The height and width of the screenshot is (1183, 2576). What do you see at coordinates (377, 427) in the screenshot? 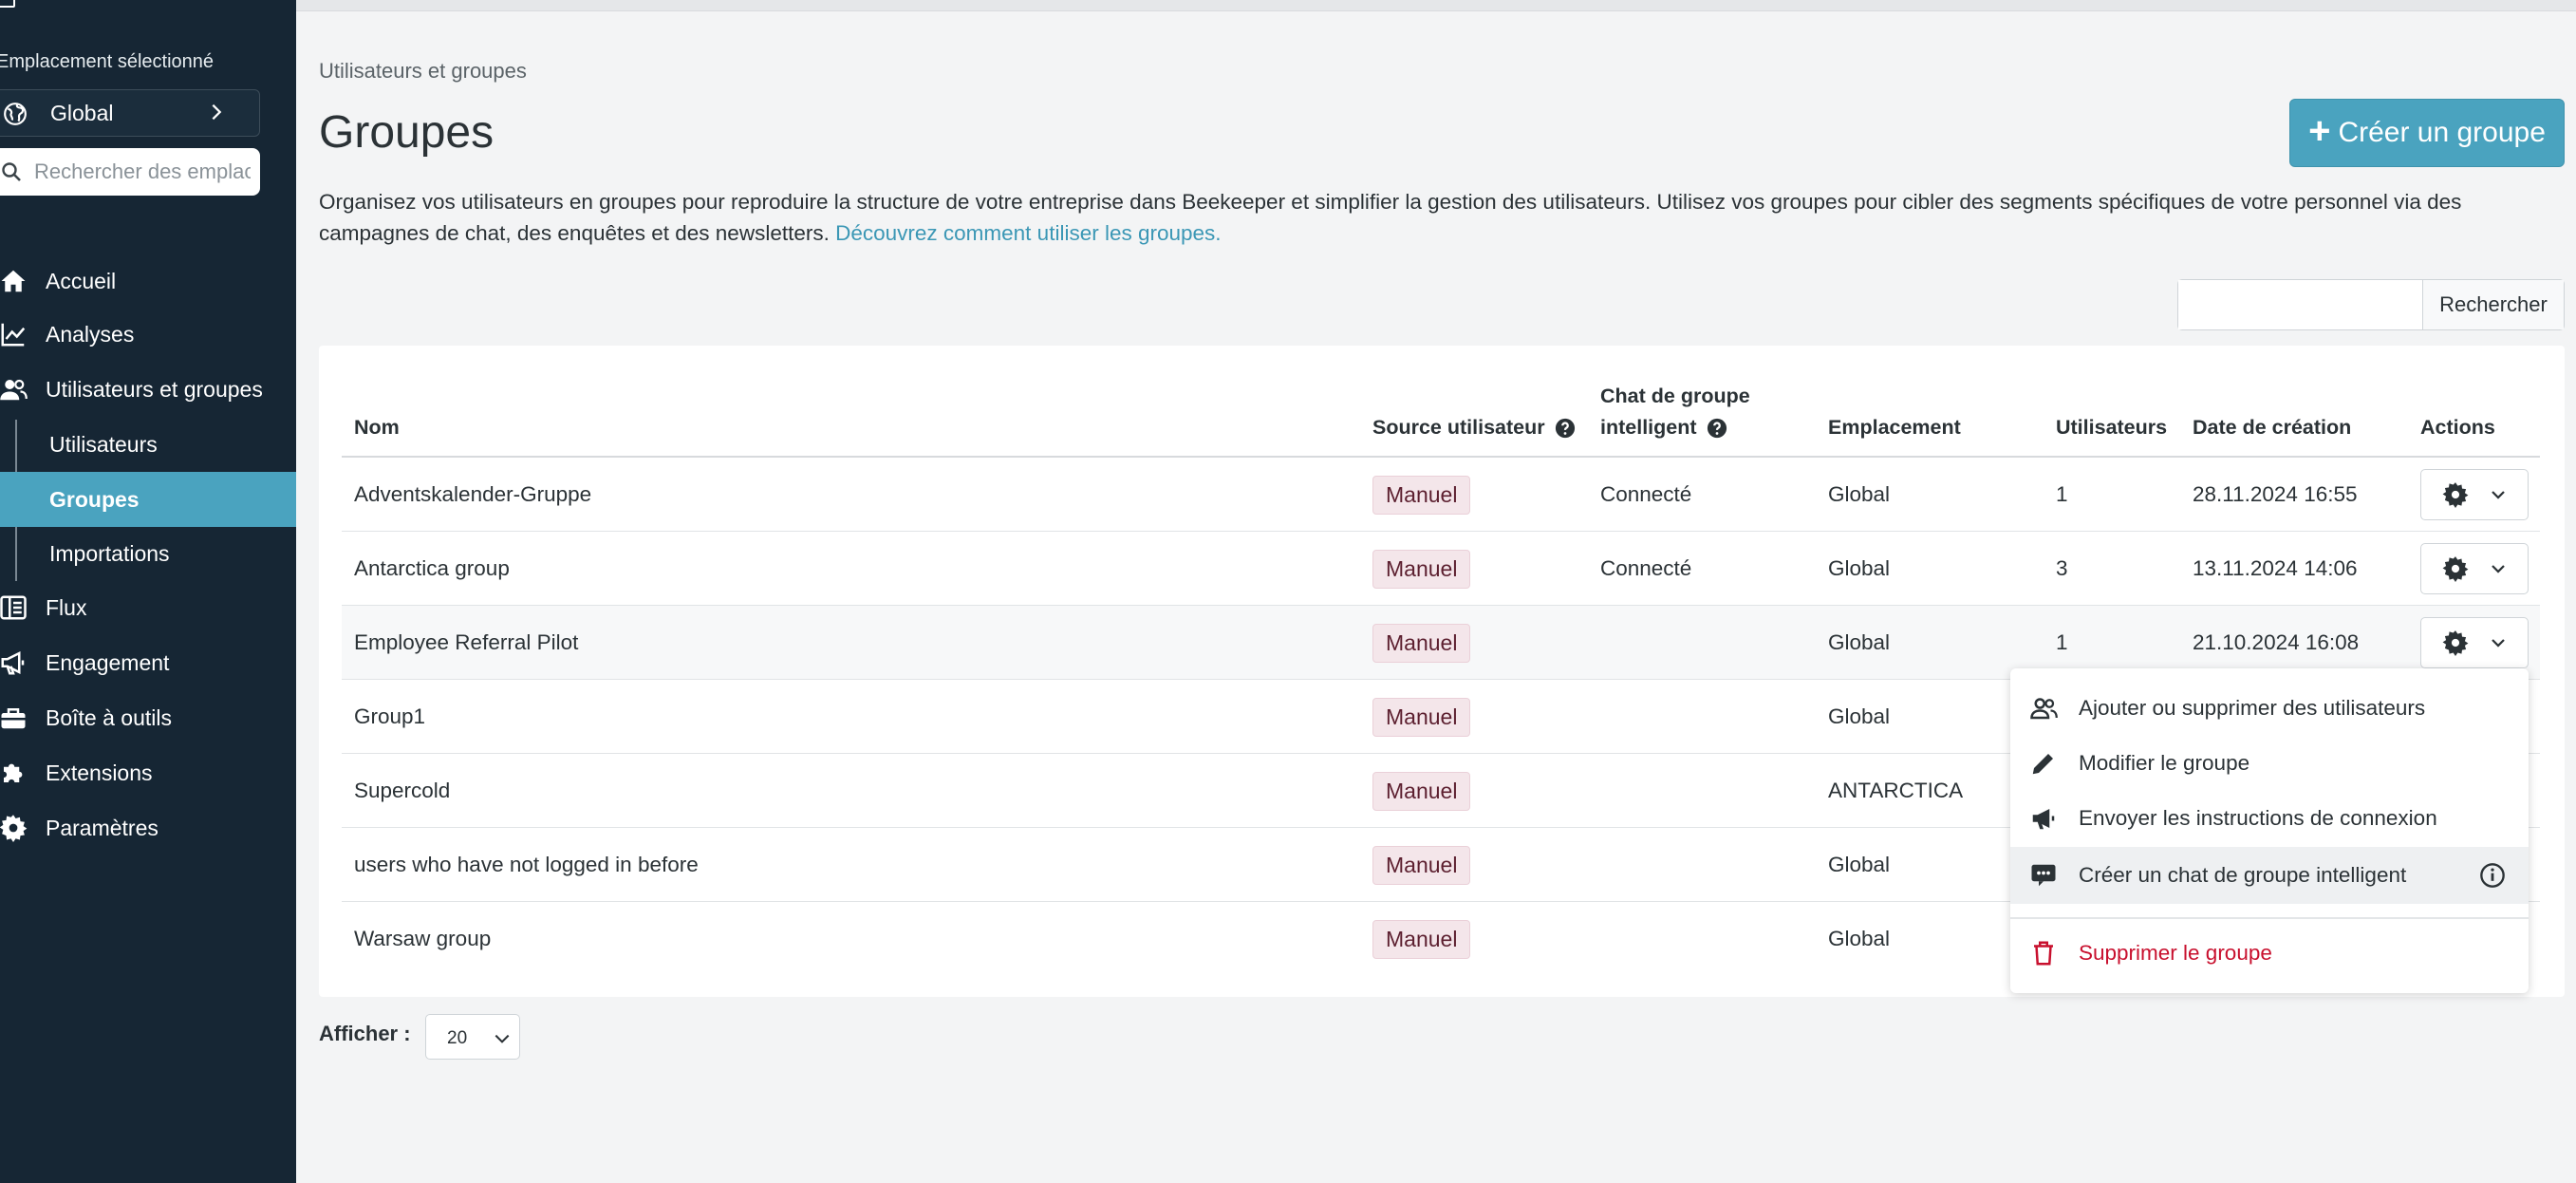
I see `column-header-nom: Nom` at bounding box center [377, 427].